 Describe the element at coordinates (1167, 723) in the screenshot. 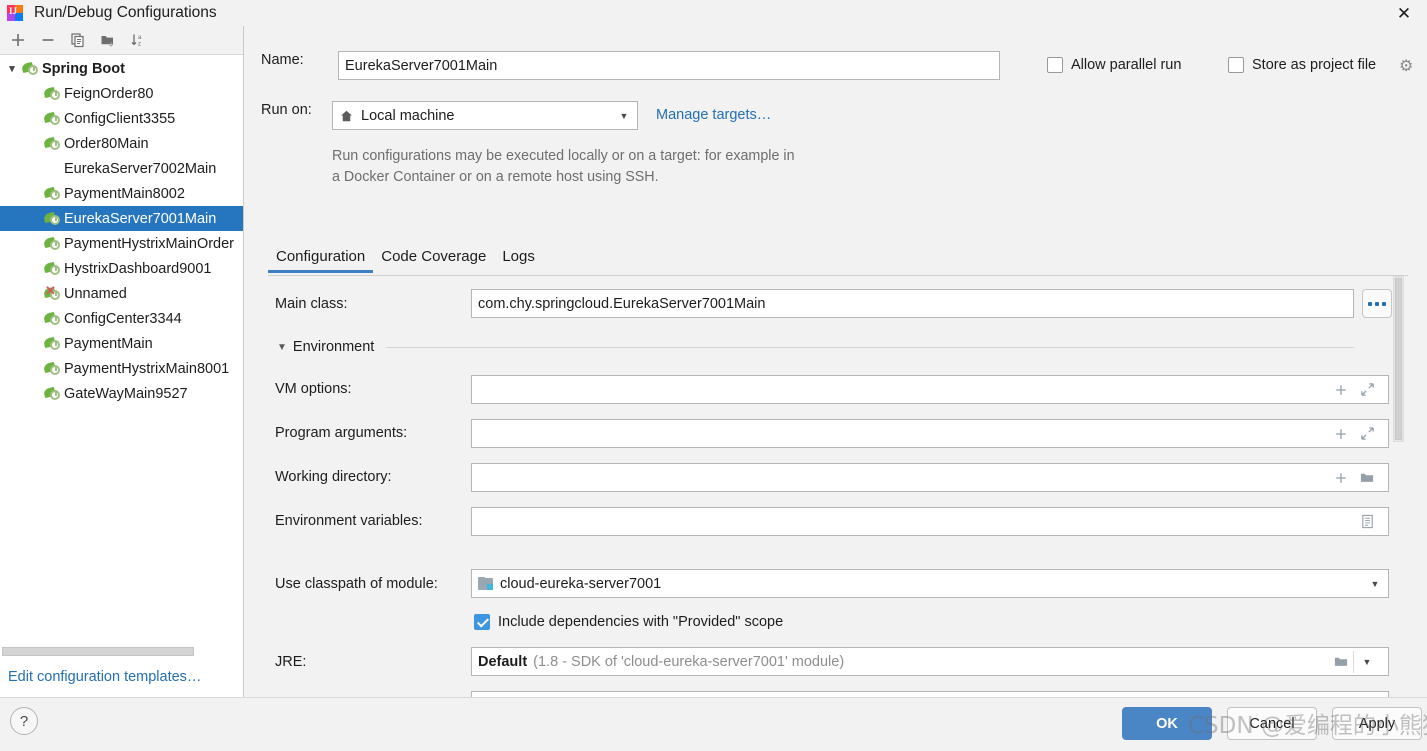

I see `ok-button: OK` at that location.